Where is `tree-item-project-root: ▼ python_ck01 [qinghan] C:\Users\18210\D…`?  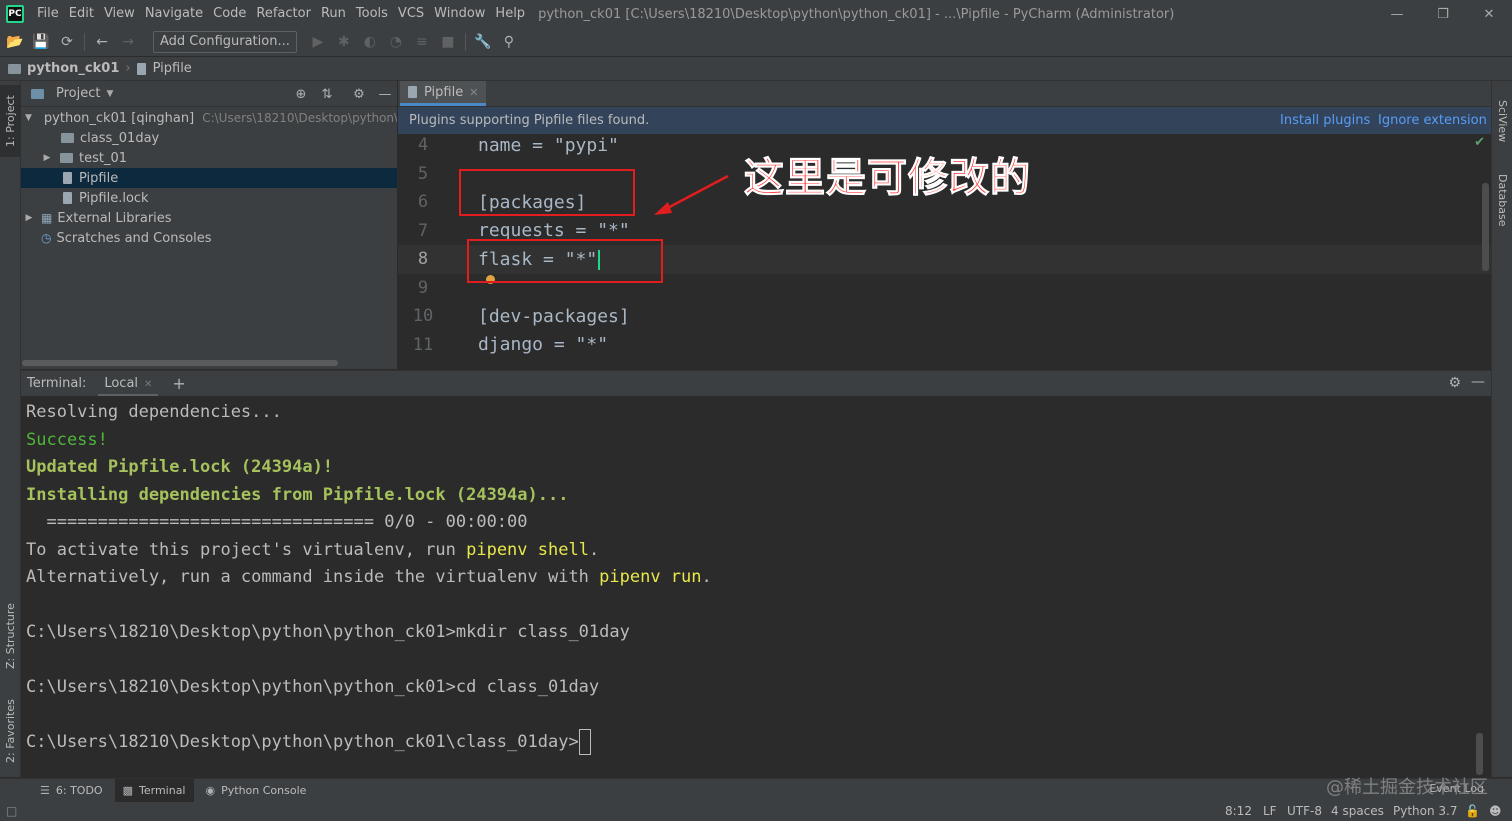
tree-item-project-root: ▼ python_ck01 [qinghan] C:\Users\18210\D… is located at coordinates (209, 118).